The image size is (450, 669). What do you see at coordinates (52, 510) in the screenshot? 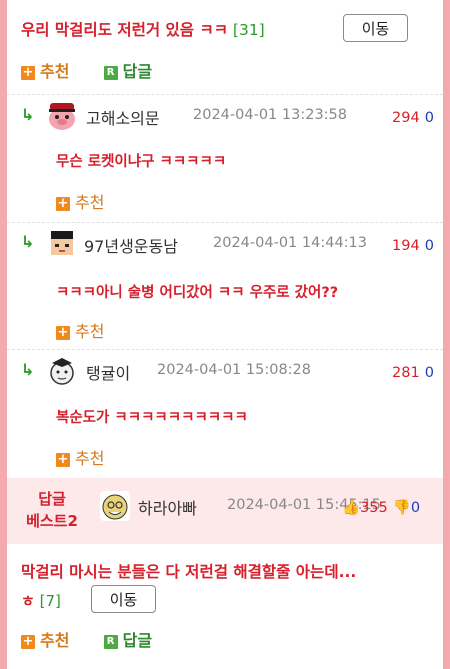
I see `best-reply-label: 답글 베스트2` at bounding box center [52, 510].